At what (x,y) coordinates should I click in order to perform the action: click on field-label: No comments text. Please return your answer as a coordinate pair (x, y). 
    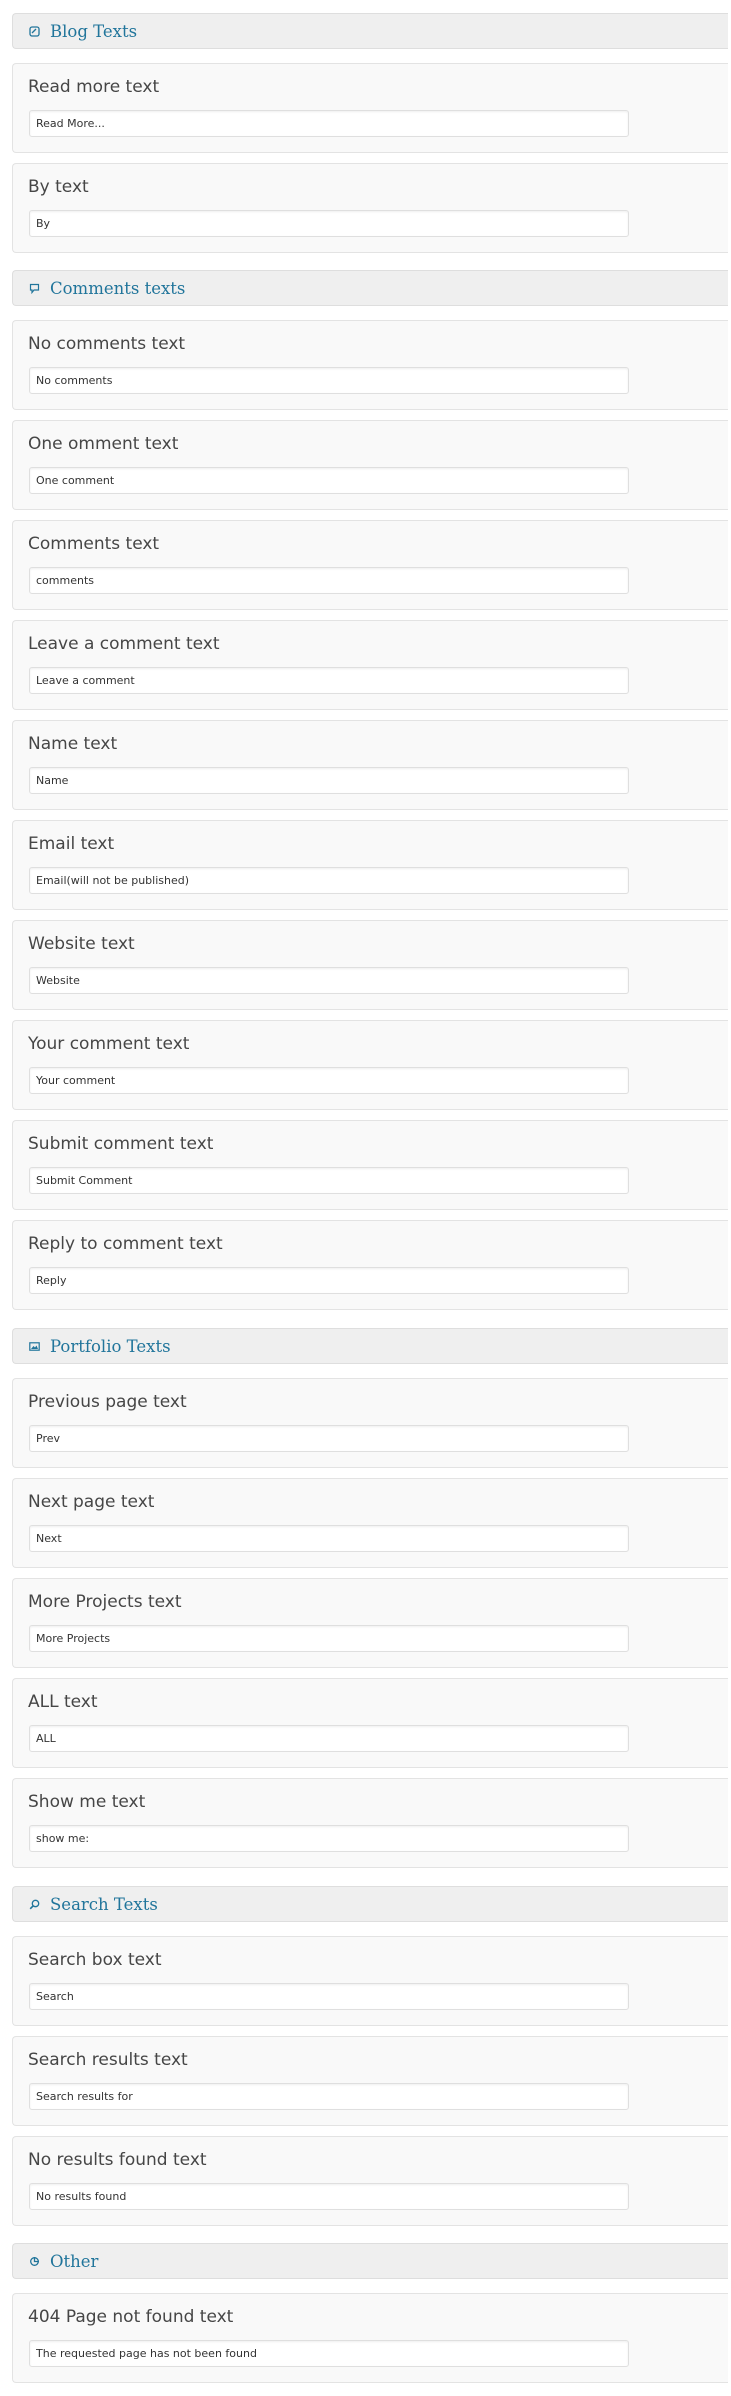
    Looking at the image, I should click on (107, 344).